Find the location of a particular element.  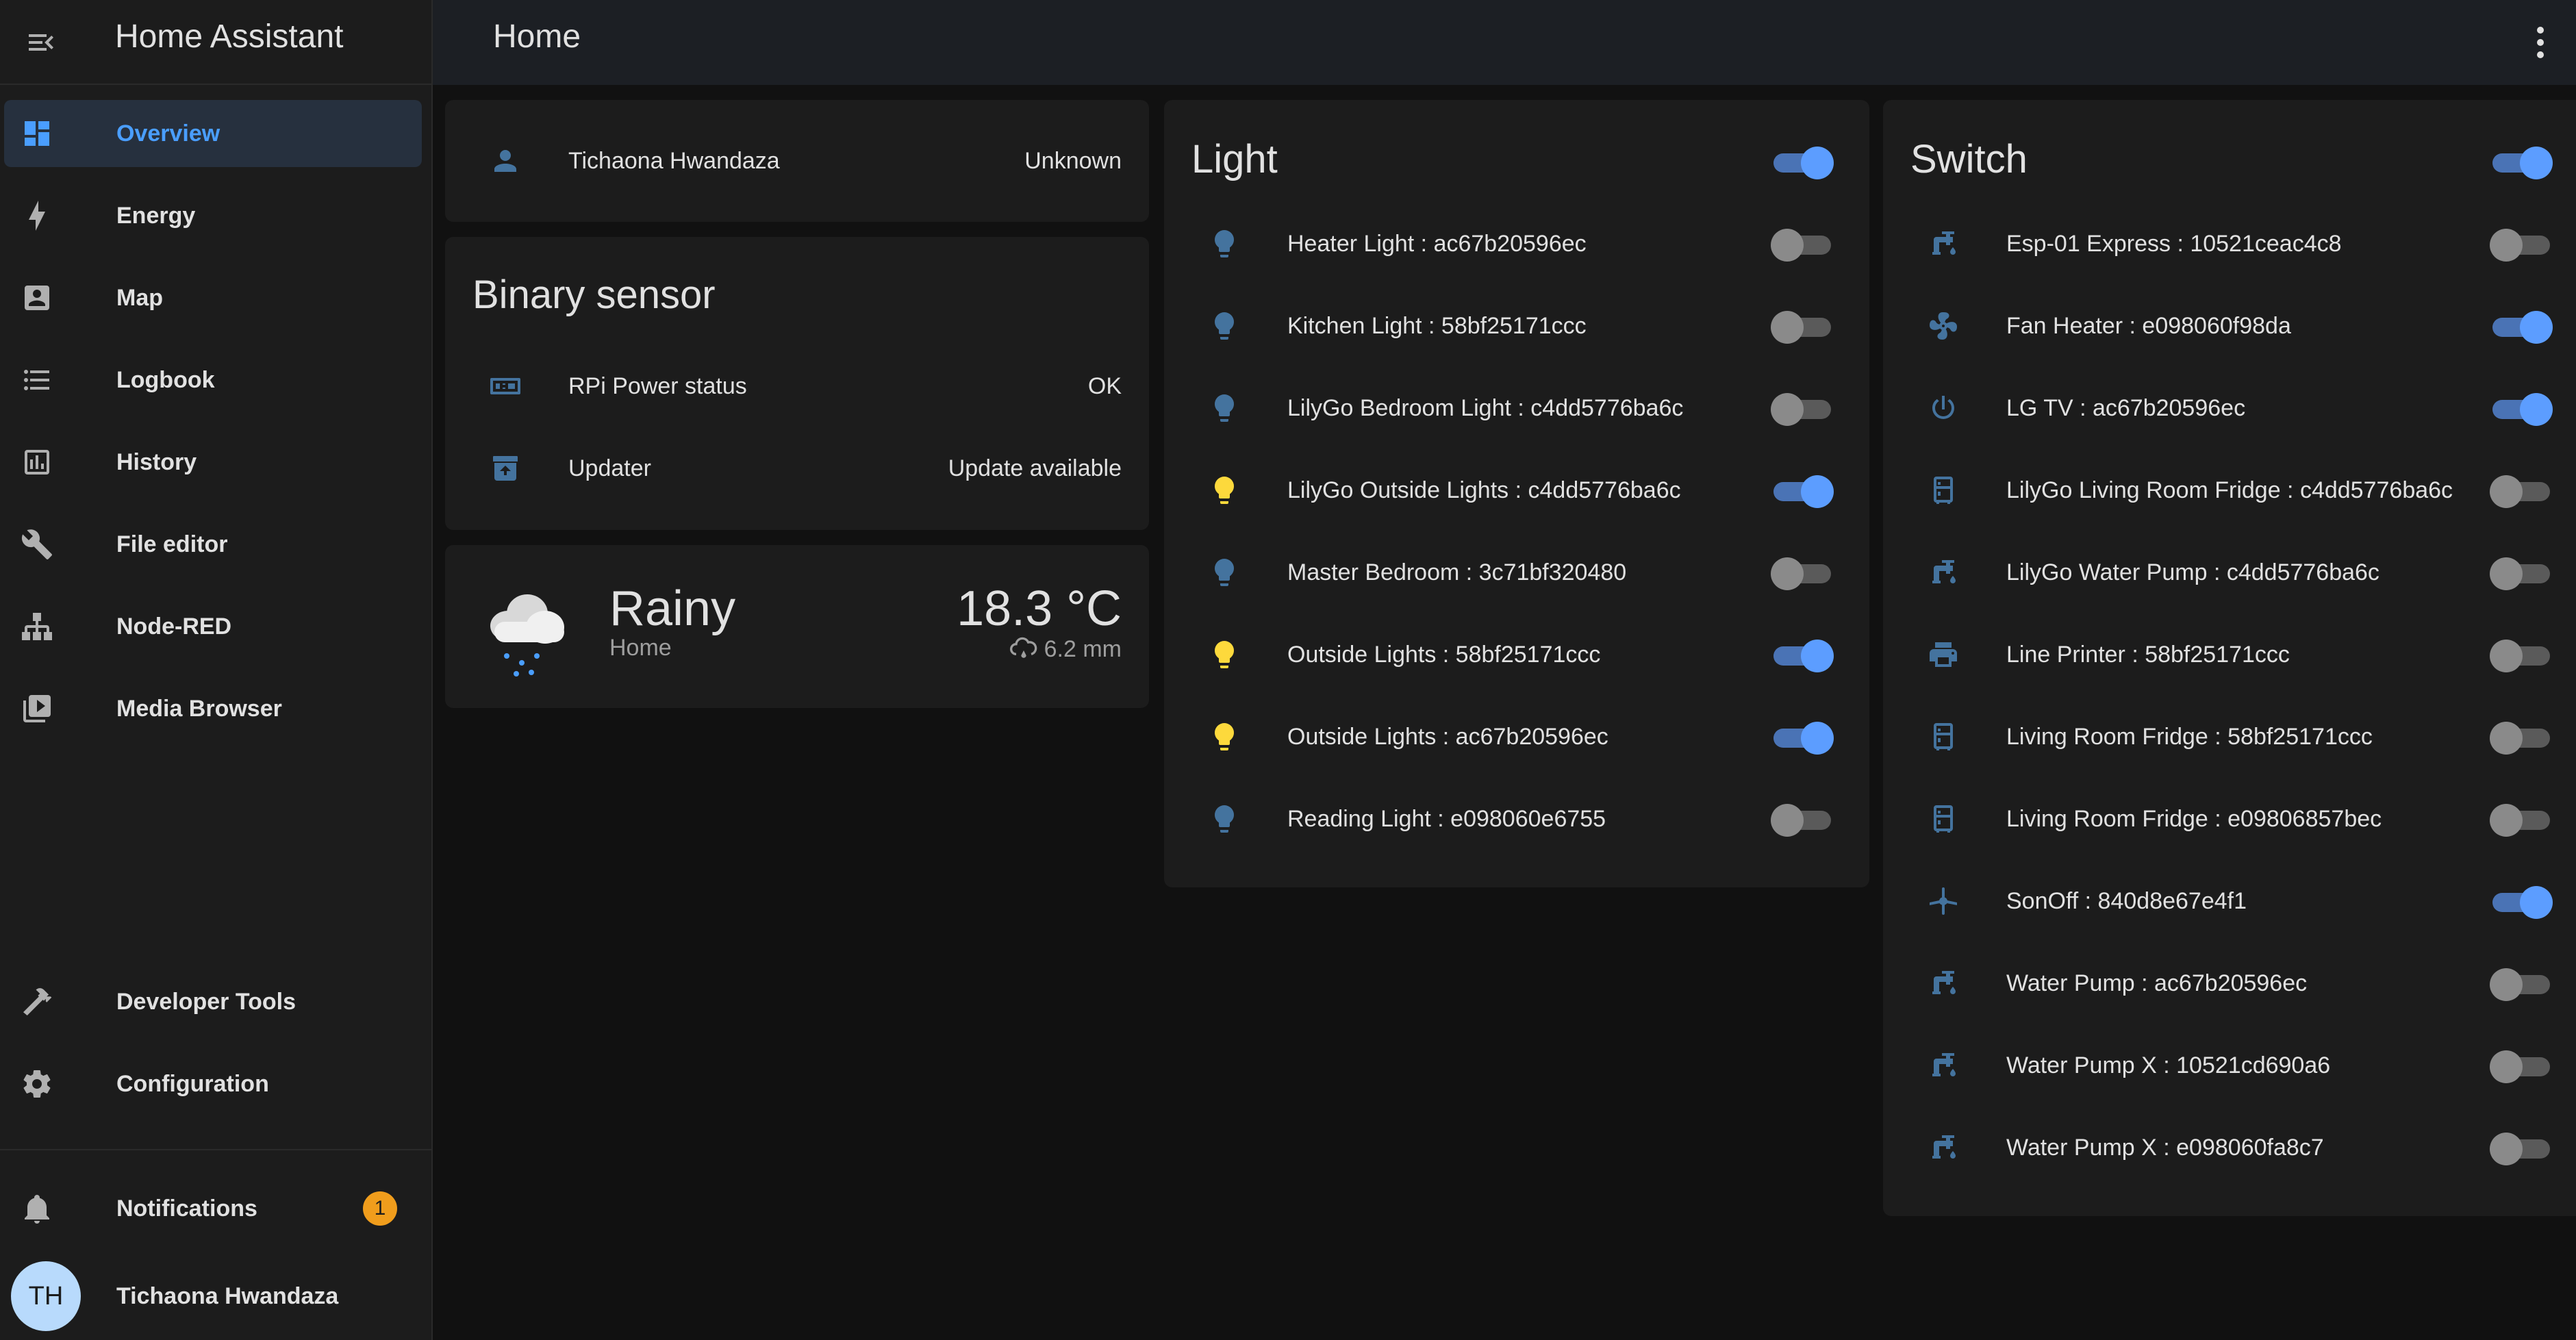

more-options-button is located at coordinates (2540, 42).